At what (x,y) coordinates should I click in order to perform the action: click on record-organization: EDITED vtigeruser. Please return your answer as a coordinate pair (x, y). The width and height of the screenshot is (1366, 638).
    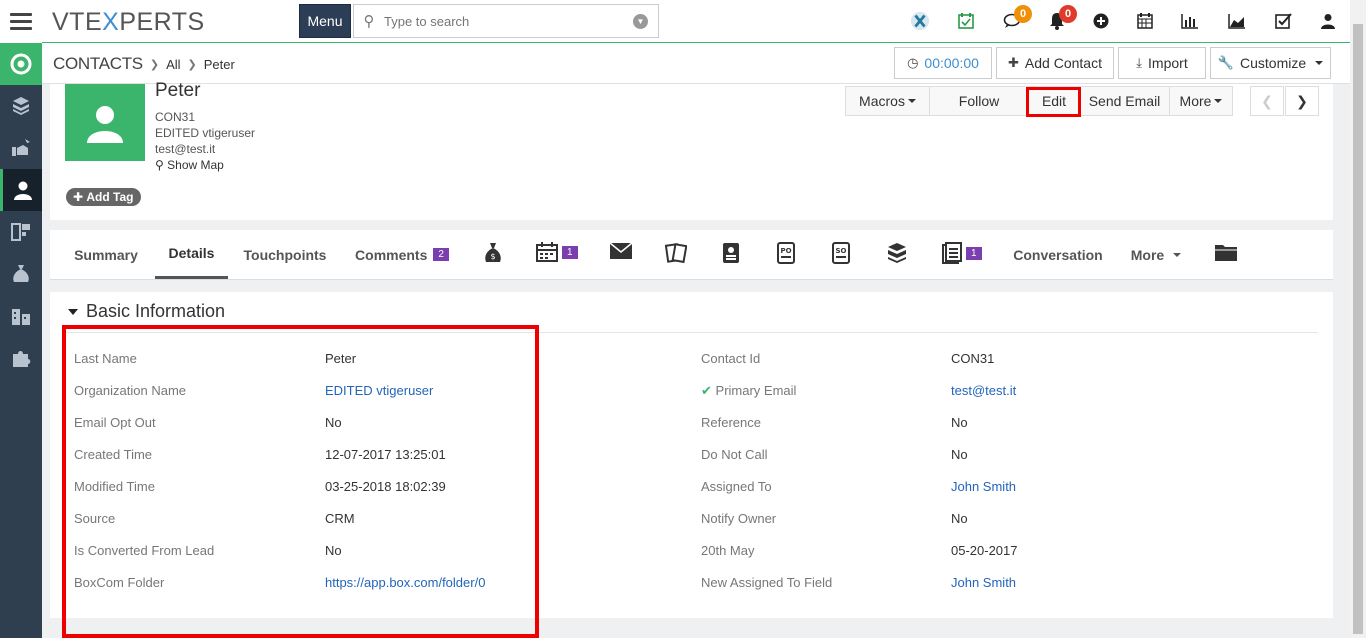
    Looking at the image, I should click on (205, 133).